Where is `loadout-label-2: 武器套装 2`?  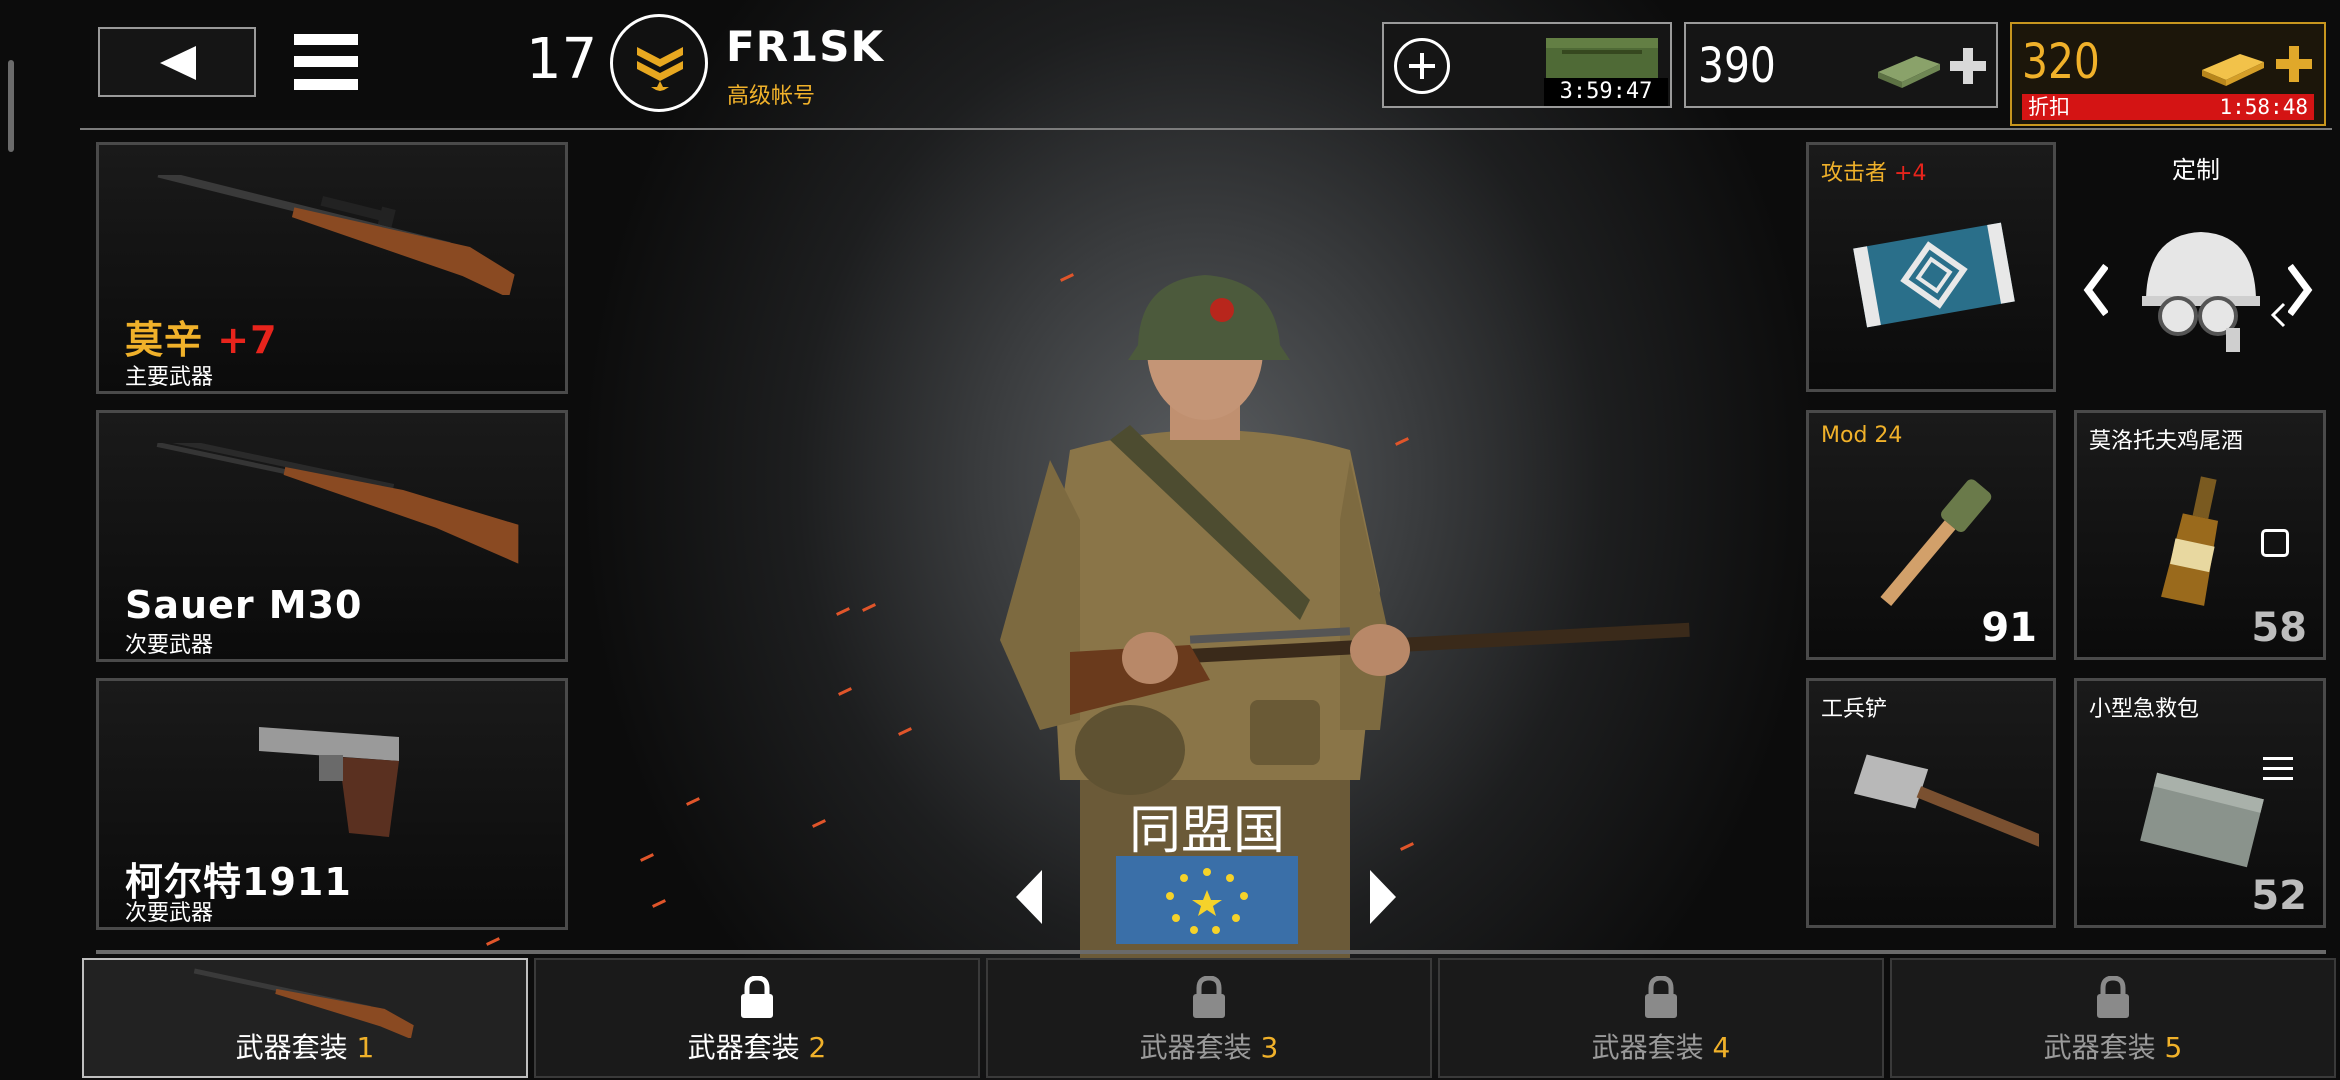
loadout-label-2: 武器套装 2 is located at coordinates (757, 1046).